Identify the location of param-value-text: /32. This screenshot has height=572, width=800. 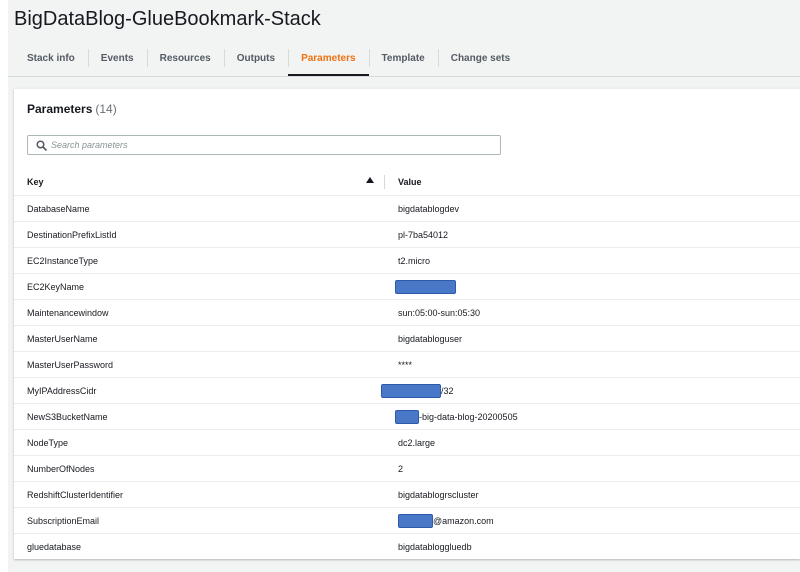
(447, 390).